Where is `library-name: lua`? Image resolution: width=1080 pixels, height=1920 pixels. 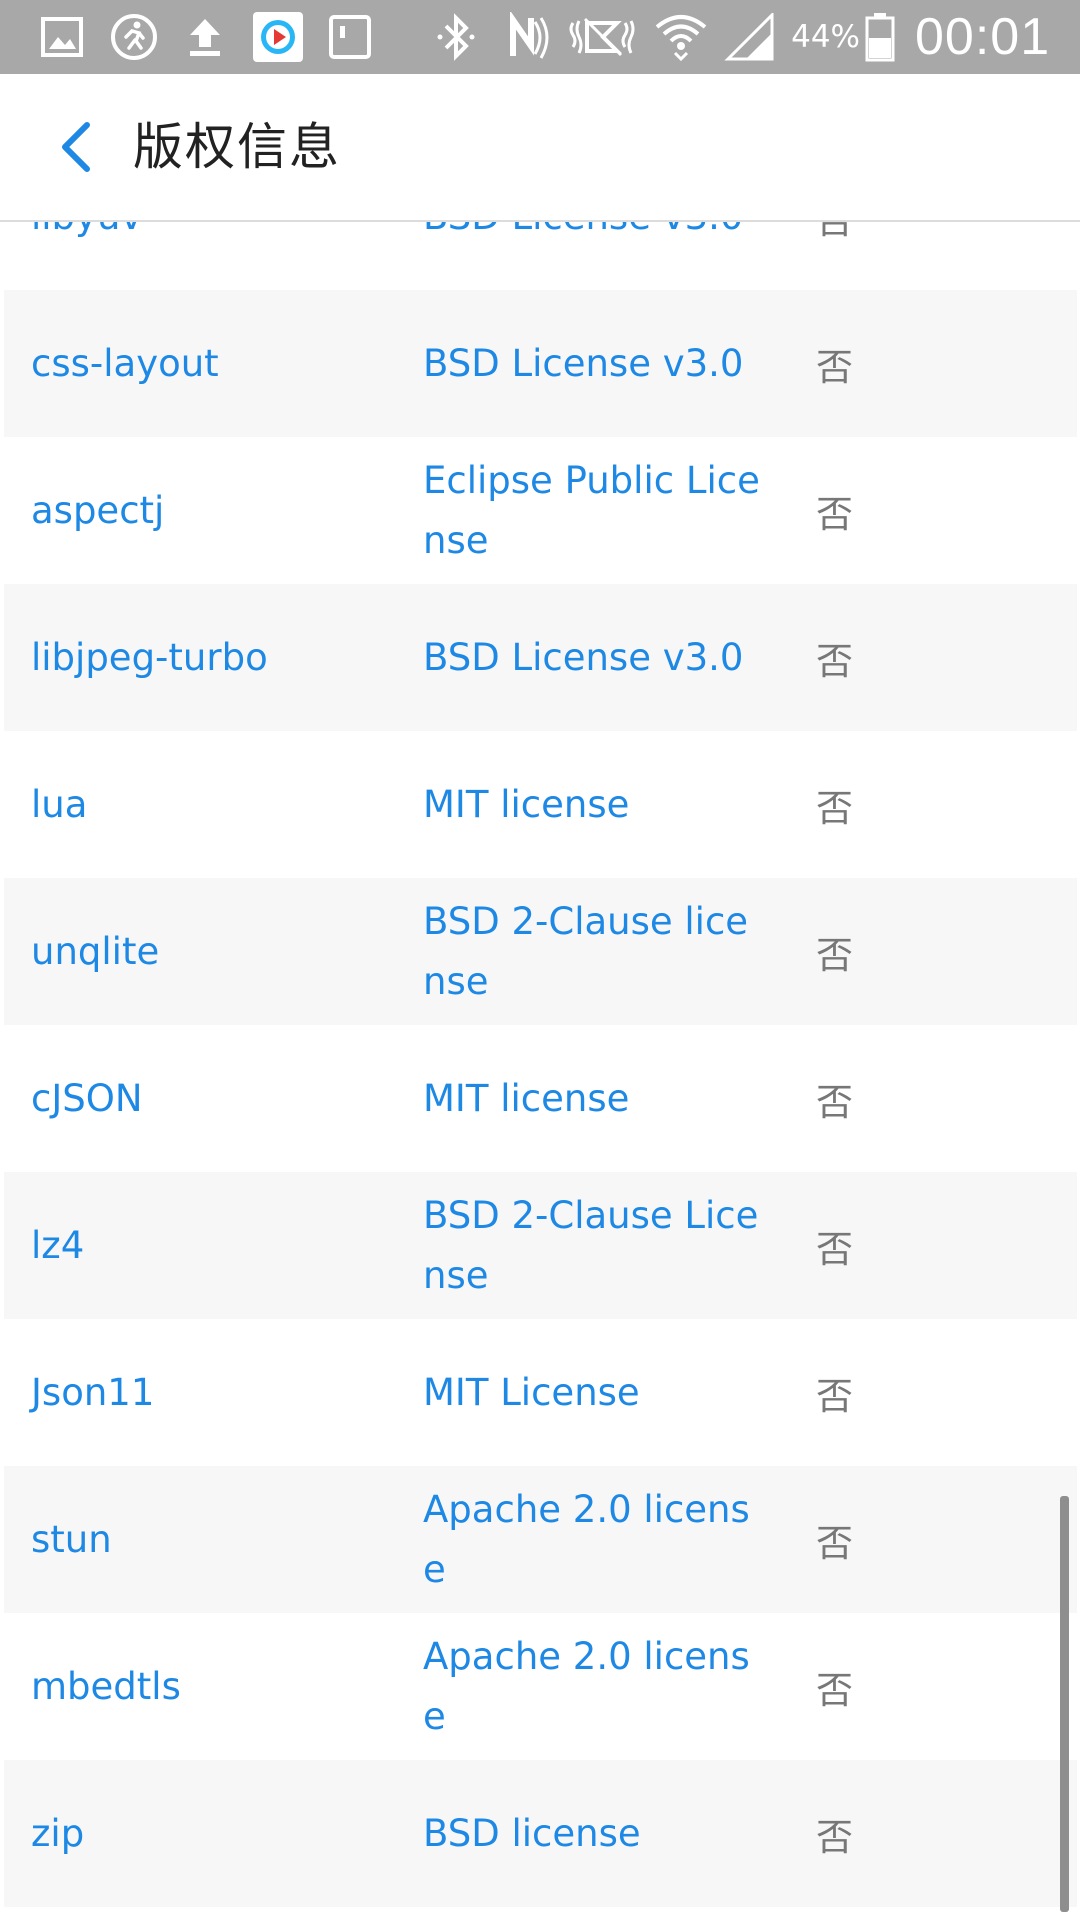
library-name: lua is located at coordinates (216, 804).